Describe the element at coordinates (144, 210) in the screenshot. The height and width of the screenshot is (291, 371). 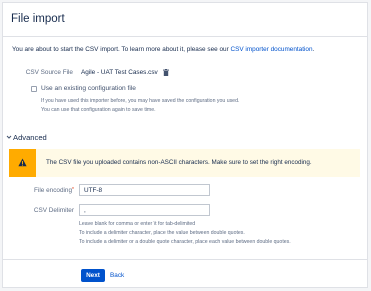
I see `csv-delimiter-input: ,` at that location.